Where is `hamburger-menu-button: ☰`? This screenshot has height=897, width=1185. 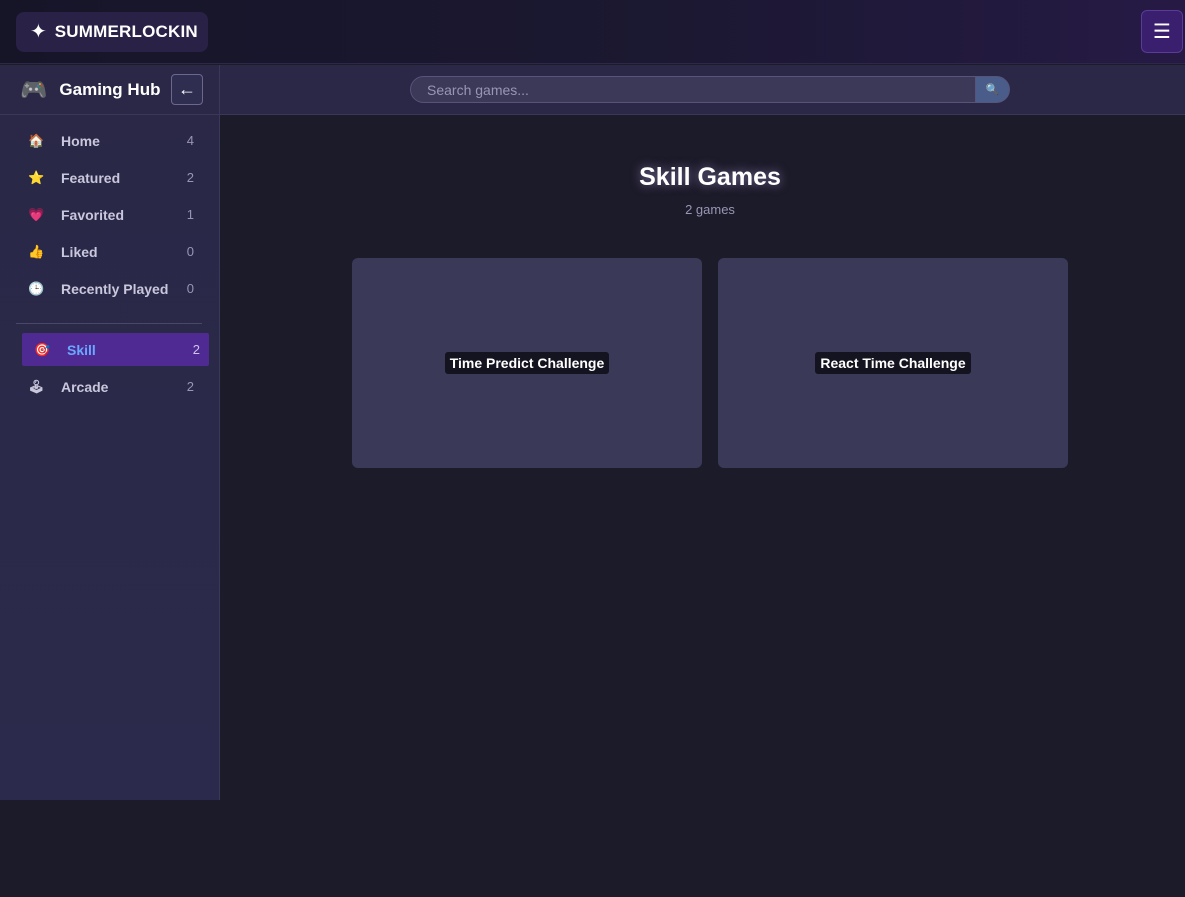
hamburger-menu-button: ☰ is located at coordinates (1162, 31).